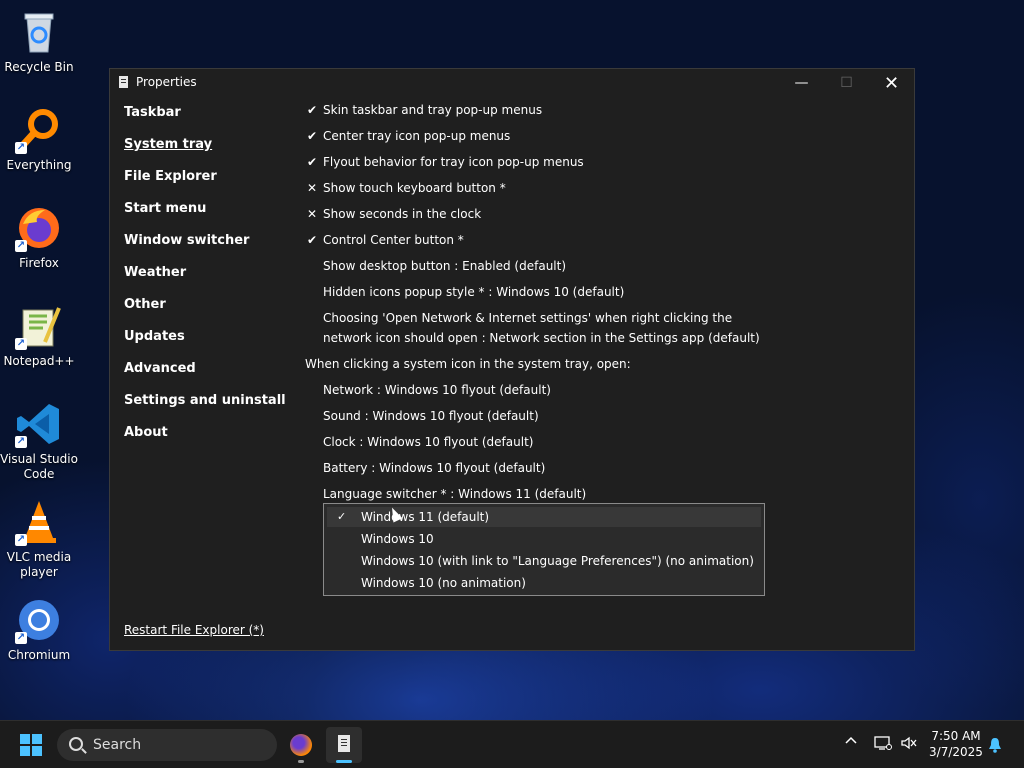 This screenshot has width=1024, height=768. I want to click on desktop-icon-label: Chromium, so click(39, 655).